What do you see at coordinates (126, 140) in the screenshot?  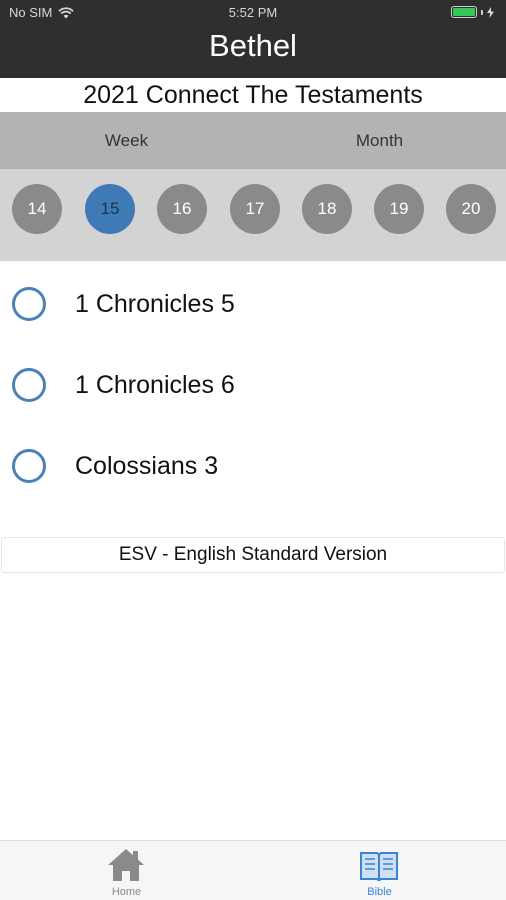 I see `week-segment: Week` at bounding box center [126, 140].